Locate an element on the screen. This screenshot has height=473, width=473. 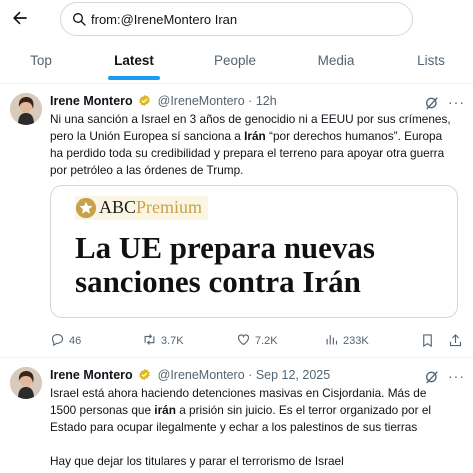
reply-button: 46 is located at coordinates (65, 341).